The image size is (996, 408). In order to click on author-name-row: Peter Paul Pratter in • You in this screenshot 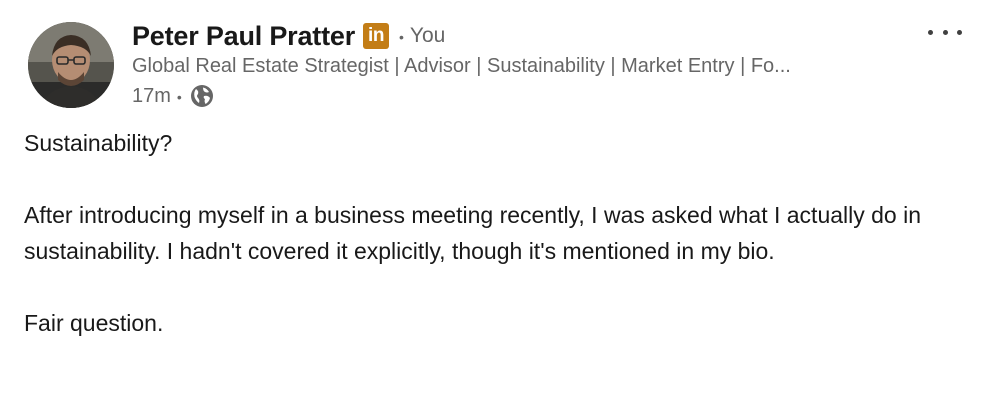, I will do `click(288, 36)`.